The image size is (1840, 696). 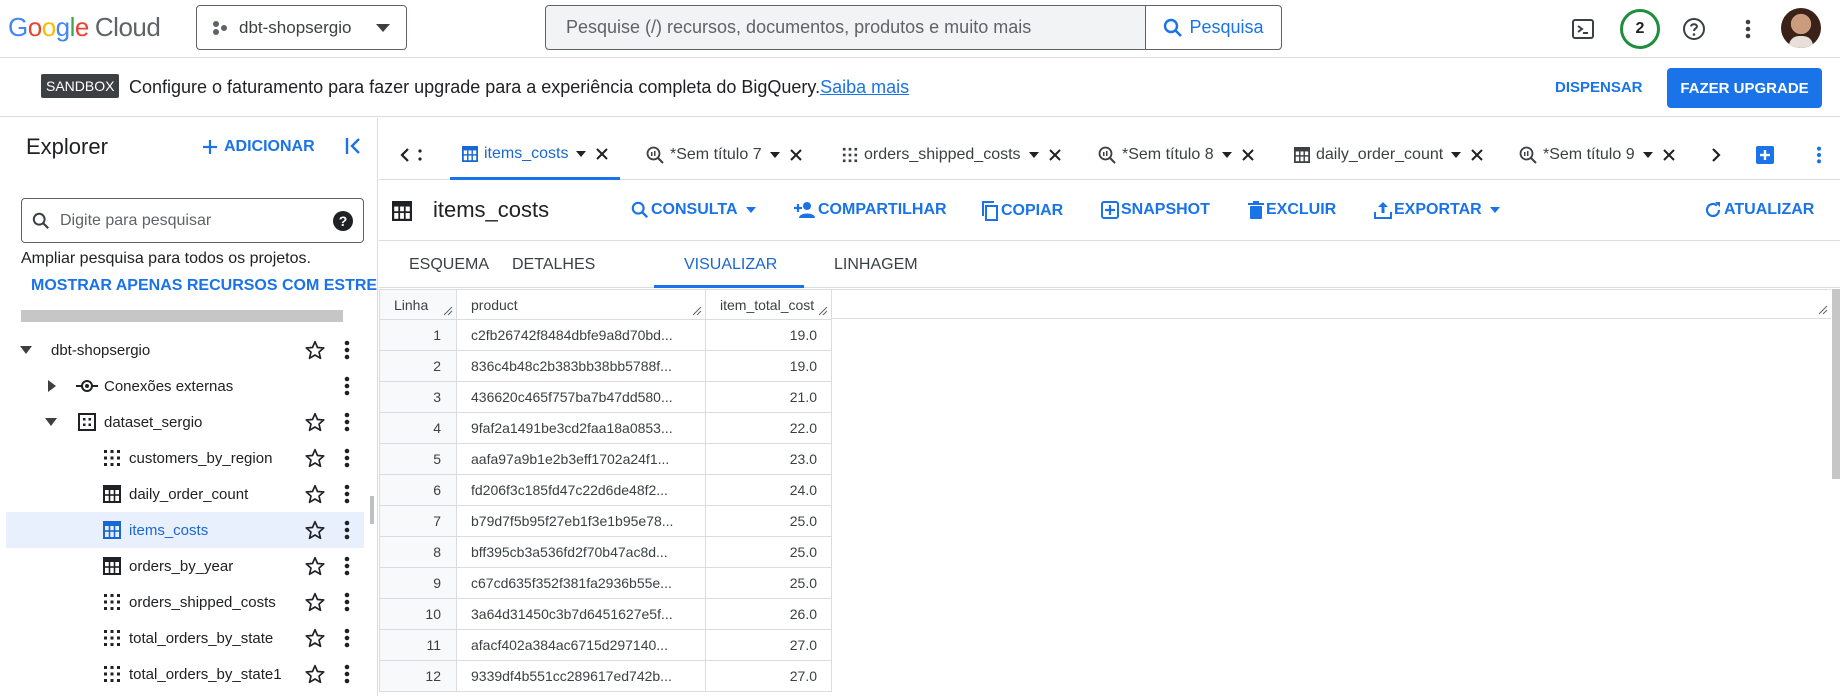 What do you see at coordinates (418, 304) in the screenshot?
I see `column-header-linha: Linha` at bounding box center [418, 304].